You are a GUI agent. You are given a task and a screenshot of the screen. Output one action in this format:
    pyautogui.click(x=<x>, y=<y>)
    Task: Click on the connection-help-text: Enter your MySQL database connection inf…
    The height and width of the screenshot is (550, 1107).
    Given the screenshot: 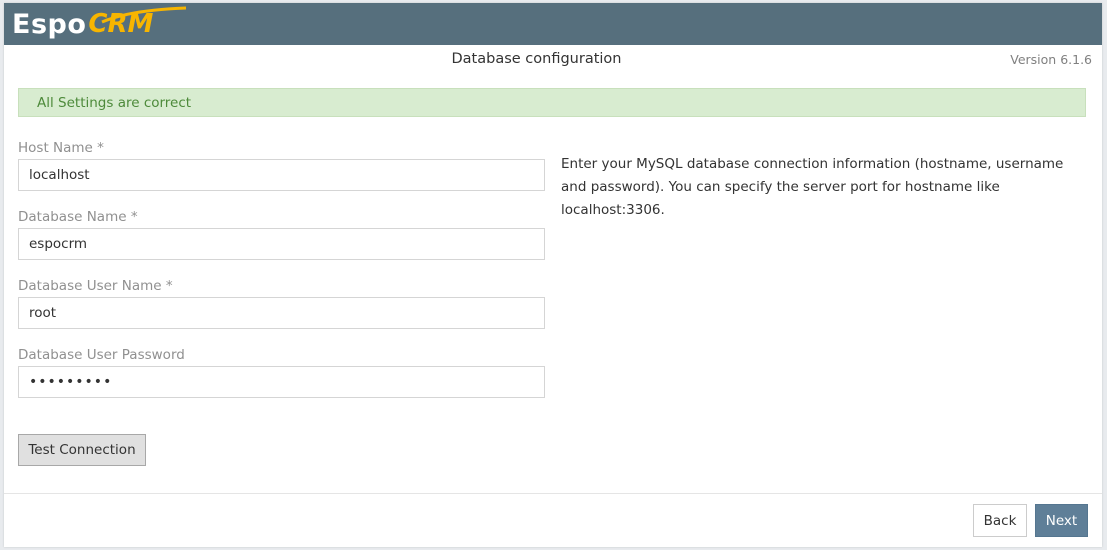 What is the action you would take?
    pyautogui.click(x=812, y=187)
    